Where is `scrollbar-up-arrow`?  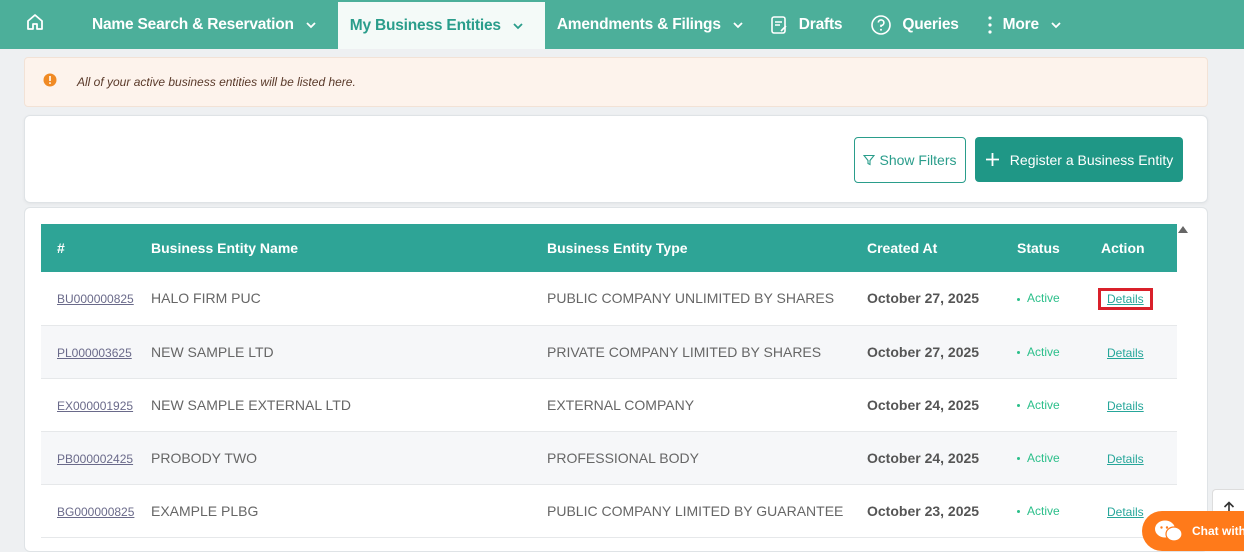
scrollbar-up-arrow is located at coordinates (1183, 229).